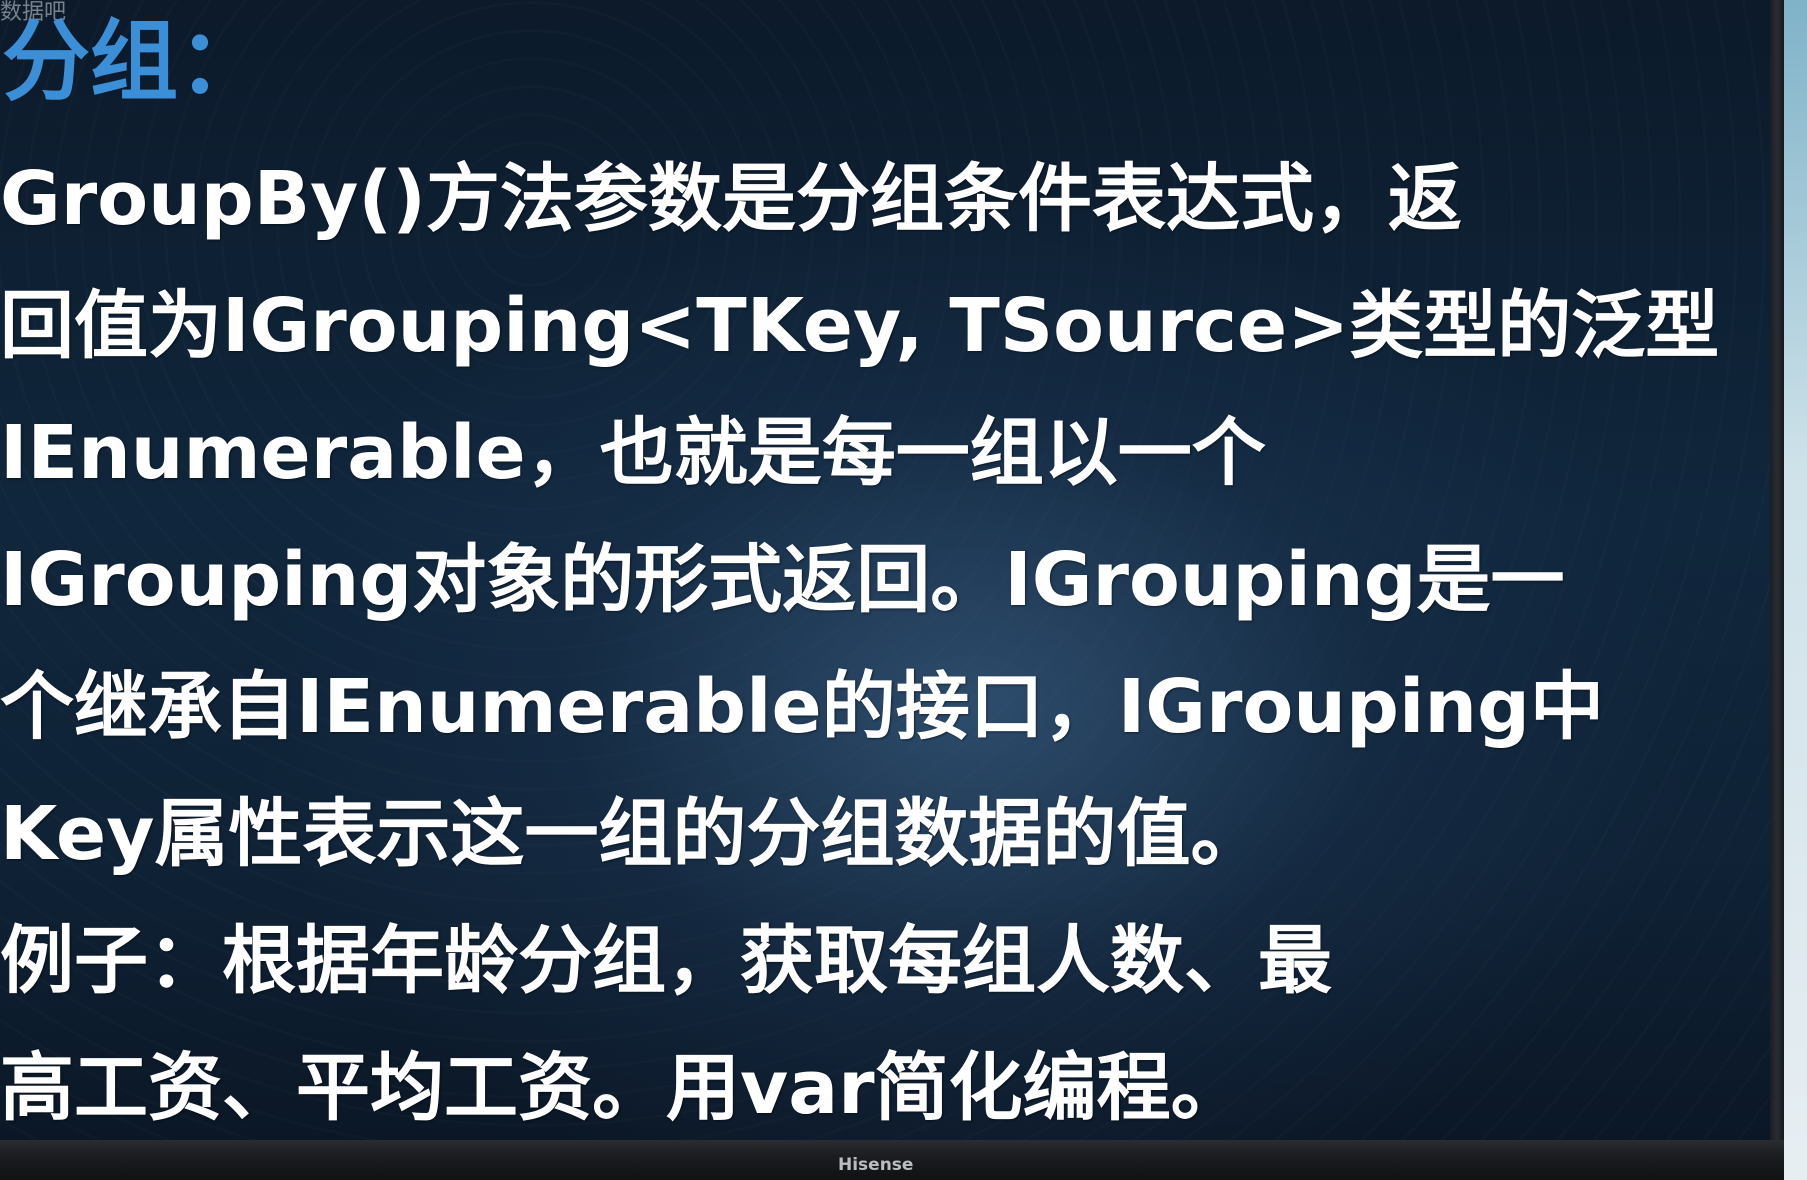  What do you see at coordinates (1795, 590) in the screenshot?
I see `background-wall` at bounding box center [1795, 590].